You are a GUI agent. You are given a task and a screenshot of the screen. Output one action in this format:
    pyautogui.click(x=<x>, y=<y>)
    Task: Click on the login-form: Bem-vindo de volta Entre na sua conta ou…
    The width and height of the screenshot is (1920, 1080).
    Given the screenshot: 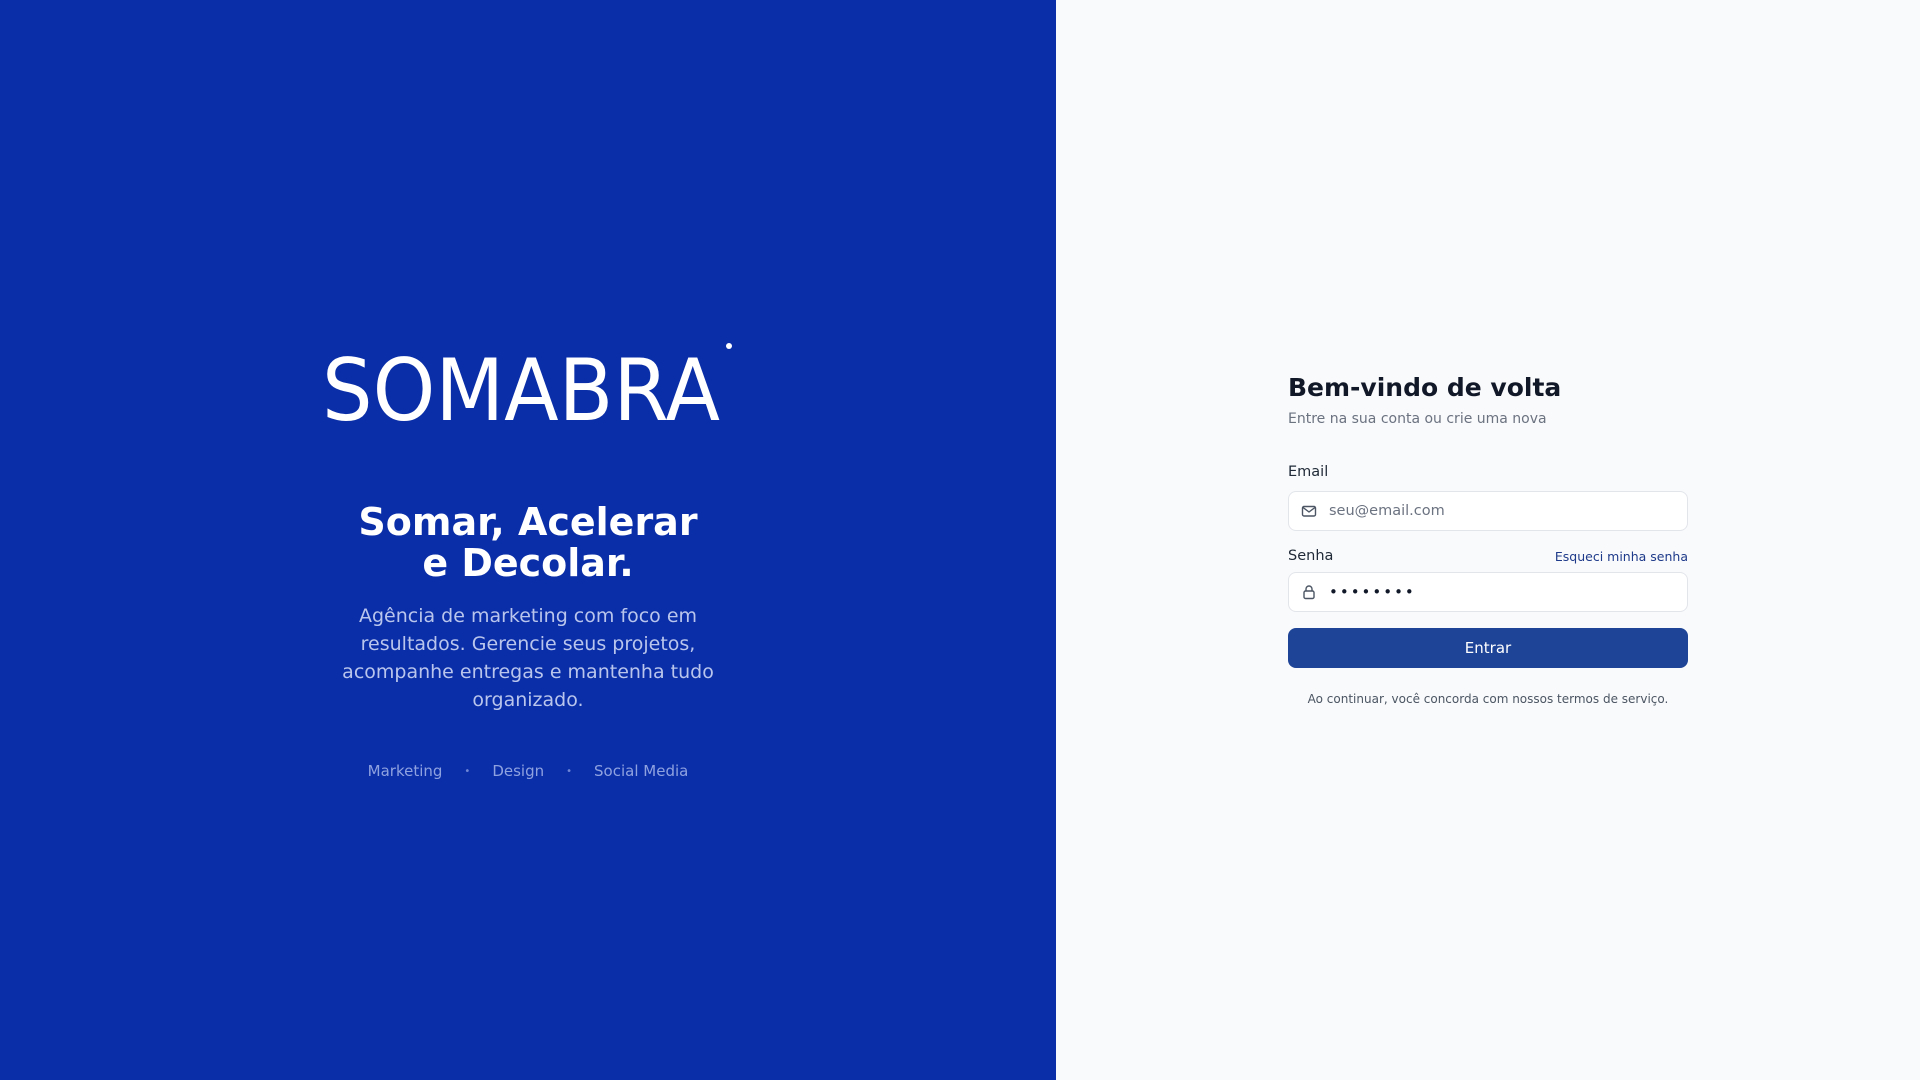 What is the action you would take?
    pyautogui.click(x=1488, y=539)
    